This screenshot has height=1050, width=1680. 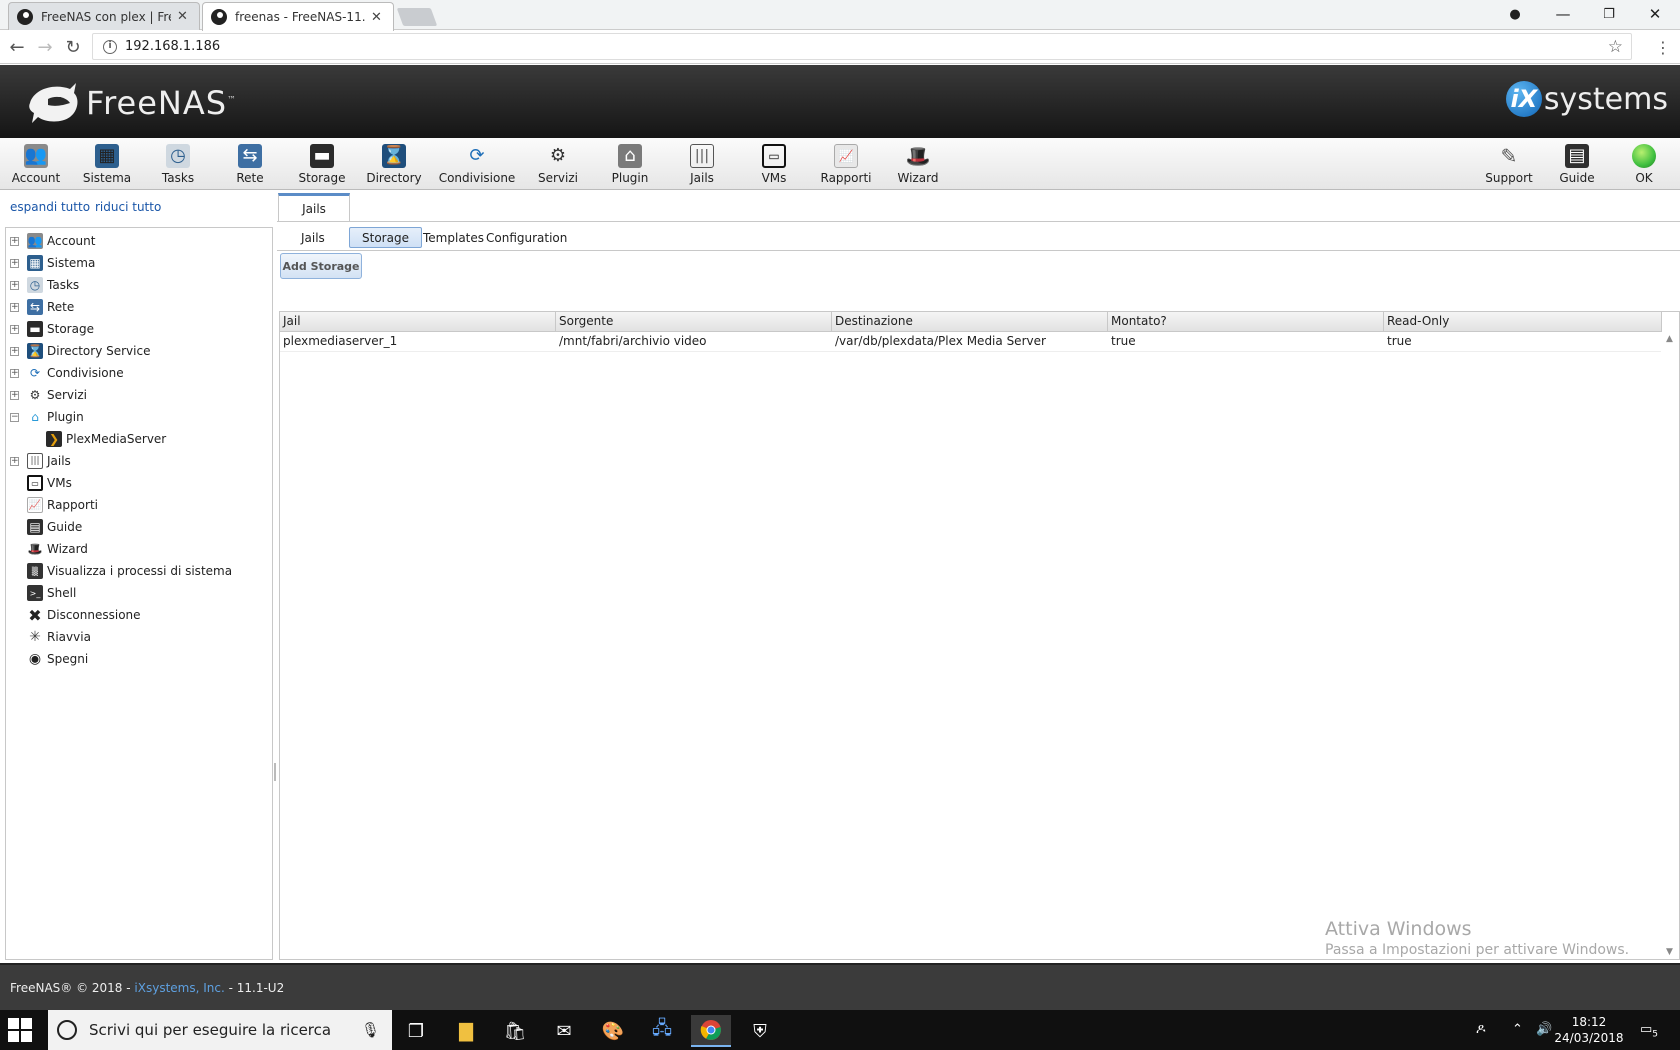 What do you see at coordinates (1523, 322) in the screenshot?
I see `column-header-read-only: Read-Only` at bounding box center [1523, 322].